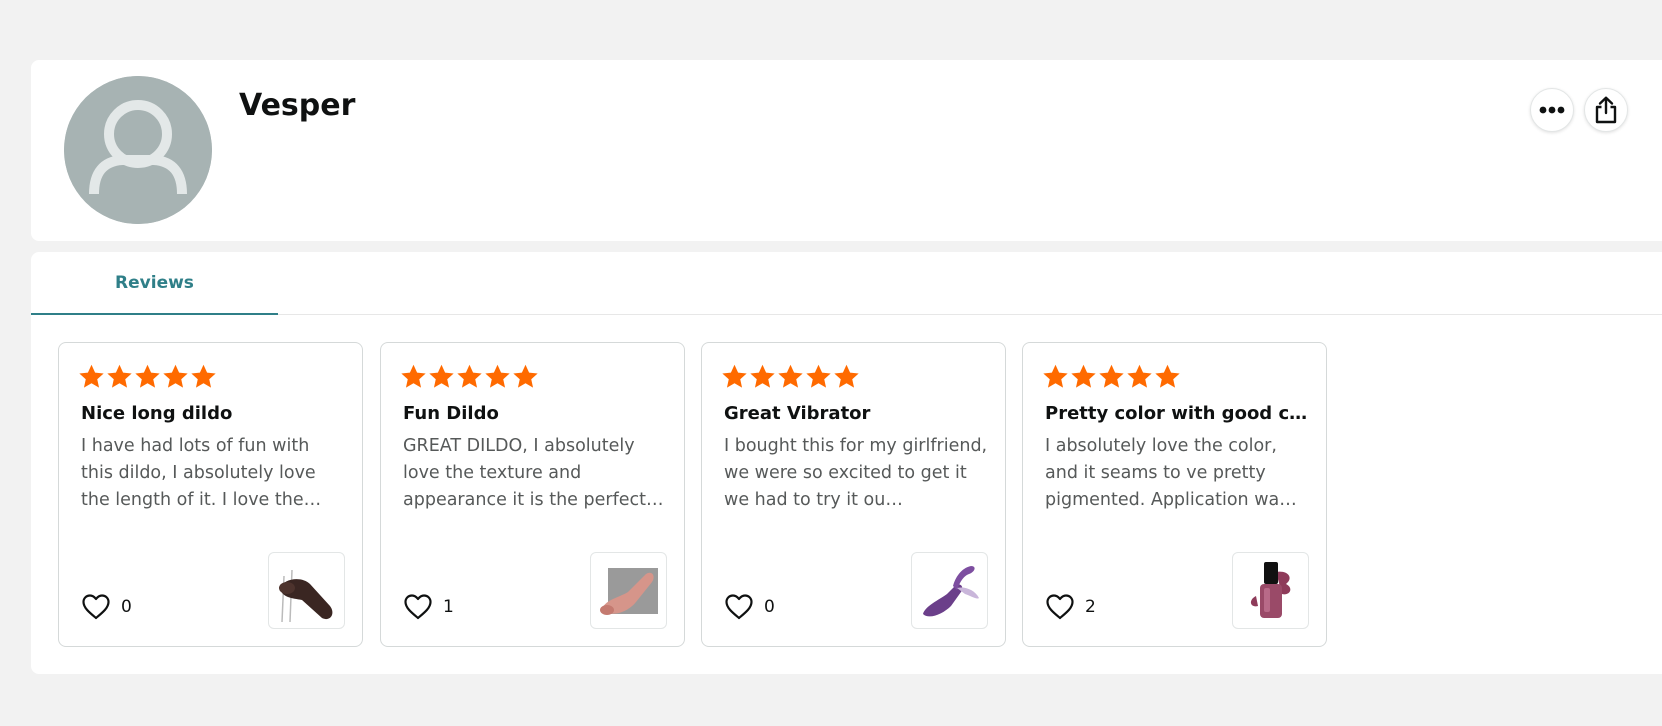  Describe the element at coordinates (797, 413) in the screenshot. I see `review-title: Great Vibrator` at that location.